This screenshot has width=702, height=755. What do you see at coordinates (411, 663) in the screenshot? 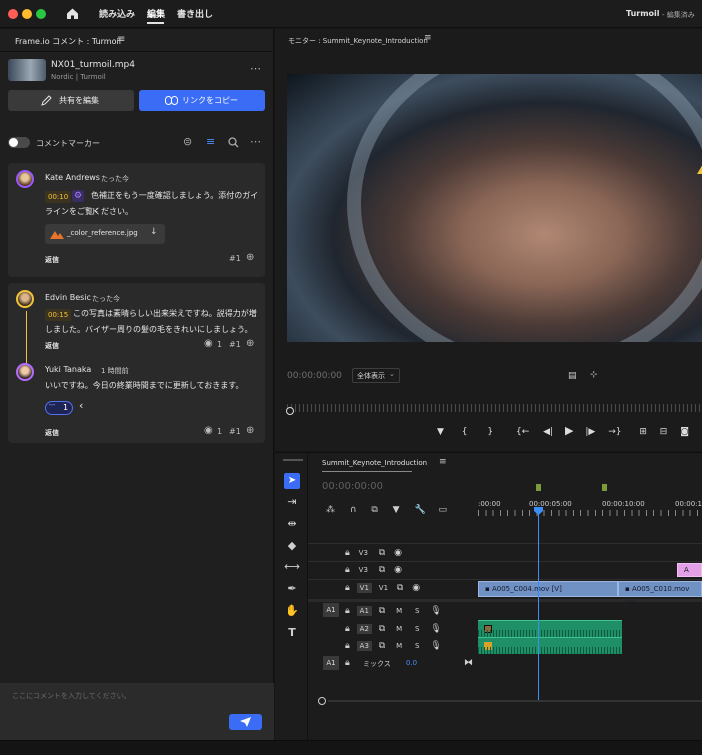
I see `mix-value: 0.0` at bounding box center [411, 663].